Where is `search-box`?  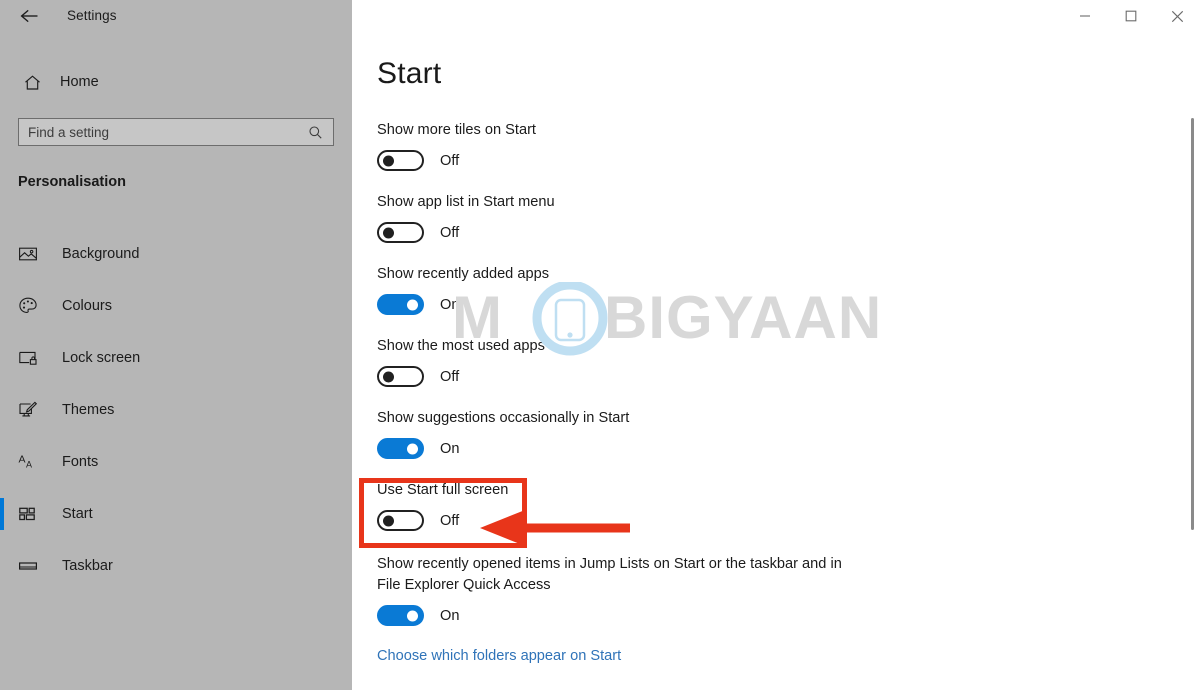 search-box is located at coordinates (176, 132).